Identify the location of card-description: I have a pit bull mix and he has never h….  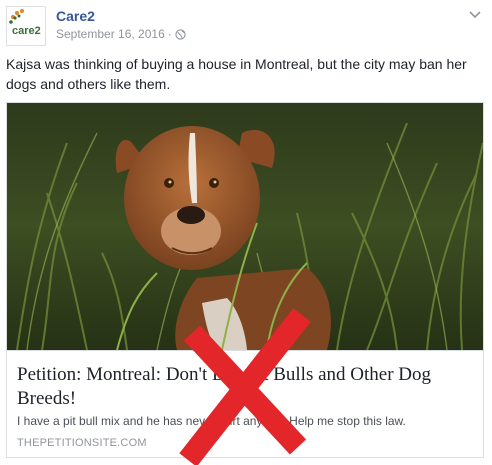
(211, 421).